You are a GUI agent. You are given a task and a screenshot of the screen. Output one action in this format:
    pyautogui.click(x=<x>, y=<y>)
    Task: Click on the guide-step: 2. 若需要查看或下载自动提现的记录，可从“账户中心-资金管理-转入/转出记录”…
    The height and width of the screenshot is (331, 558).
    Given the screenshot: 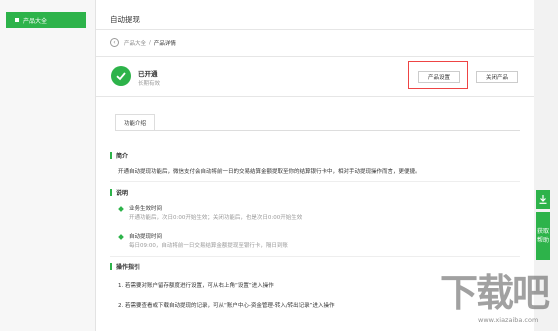 What is the action you would take?
    pyautogui.click(x=226, y=306)
    